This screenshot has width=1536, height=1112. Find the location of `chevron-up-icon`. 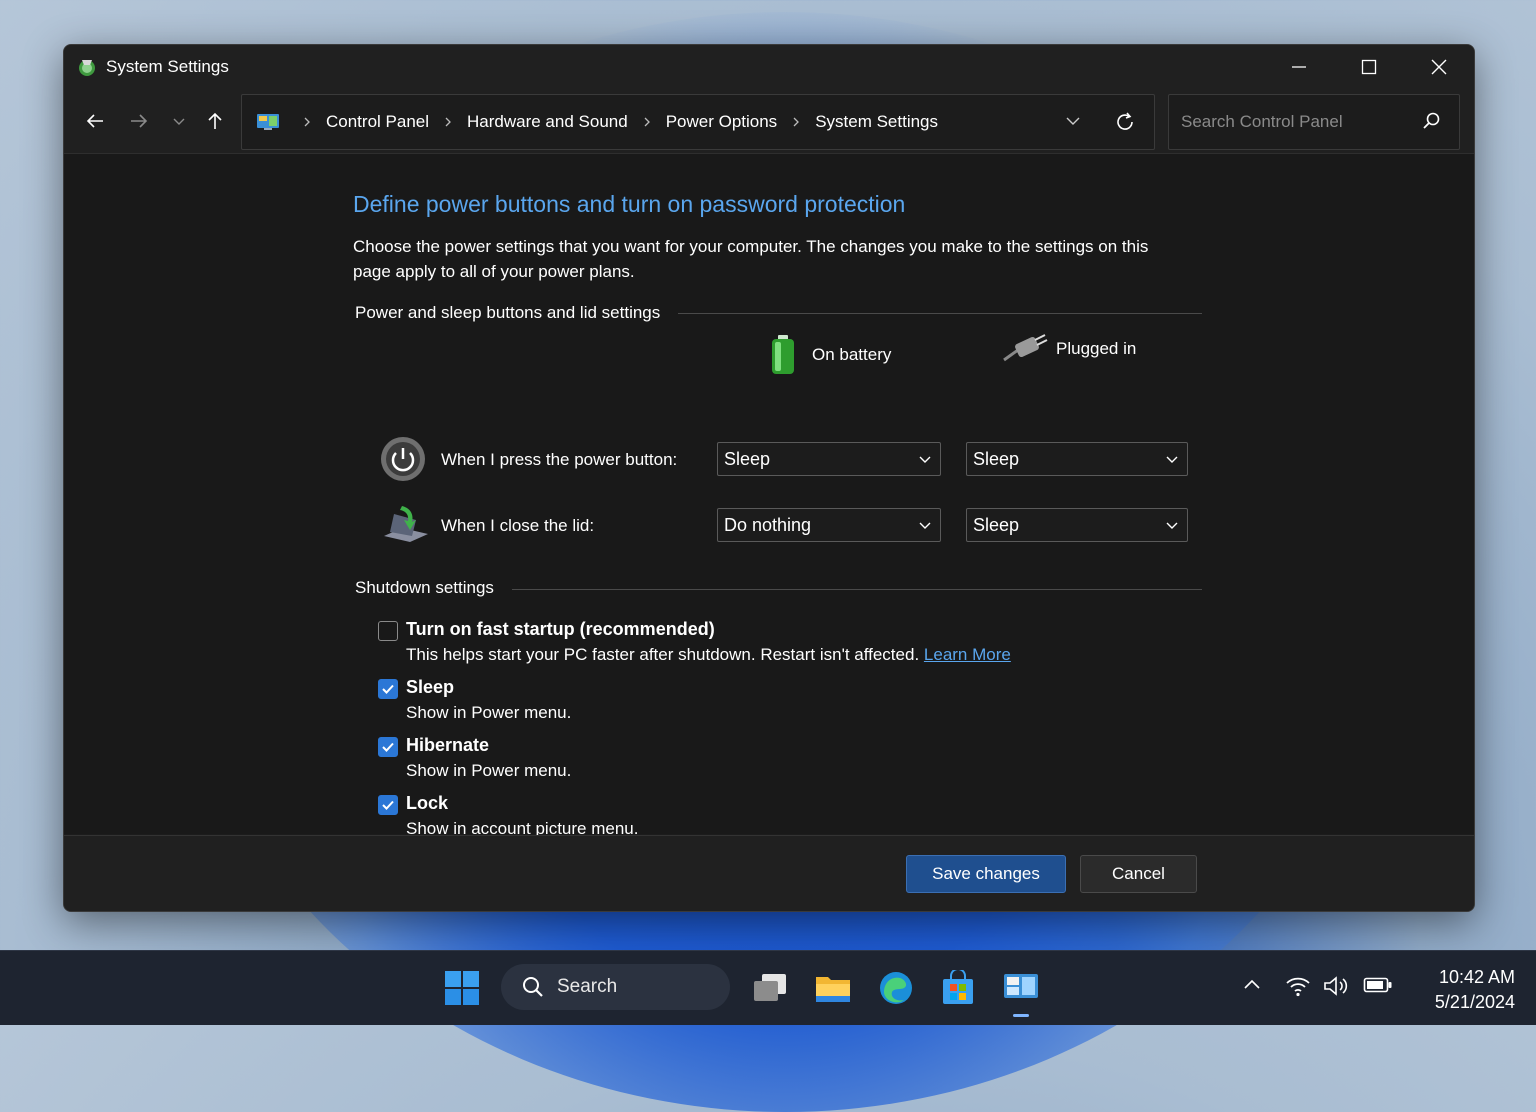

chevron-up-icon is located at coordinates (1252, 984).